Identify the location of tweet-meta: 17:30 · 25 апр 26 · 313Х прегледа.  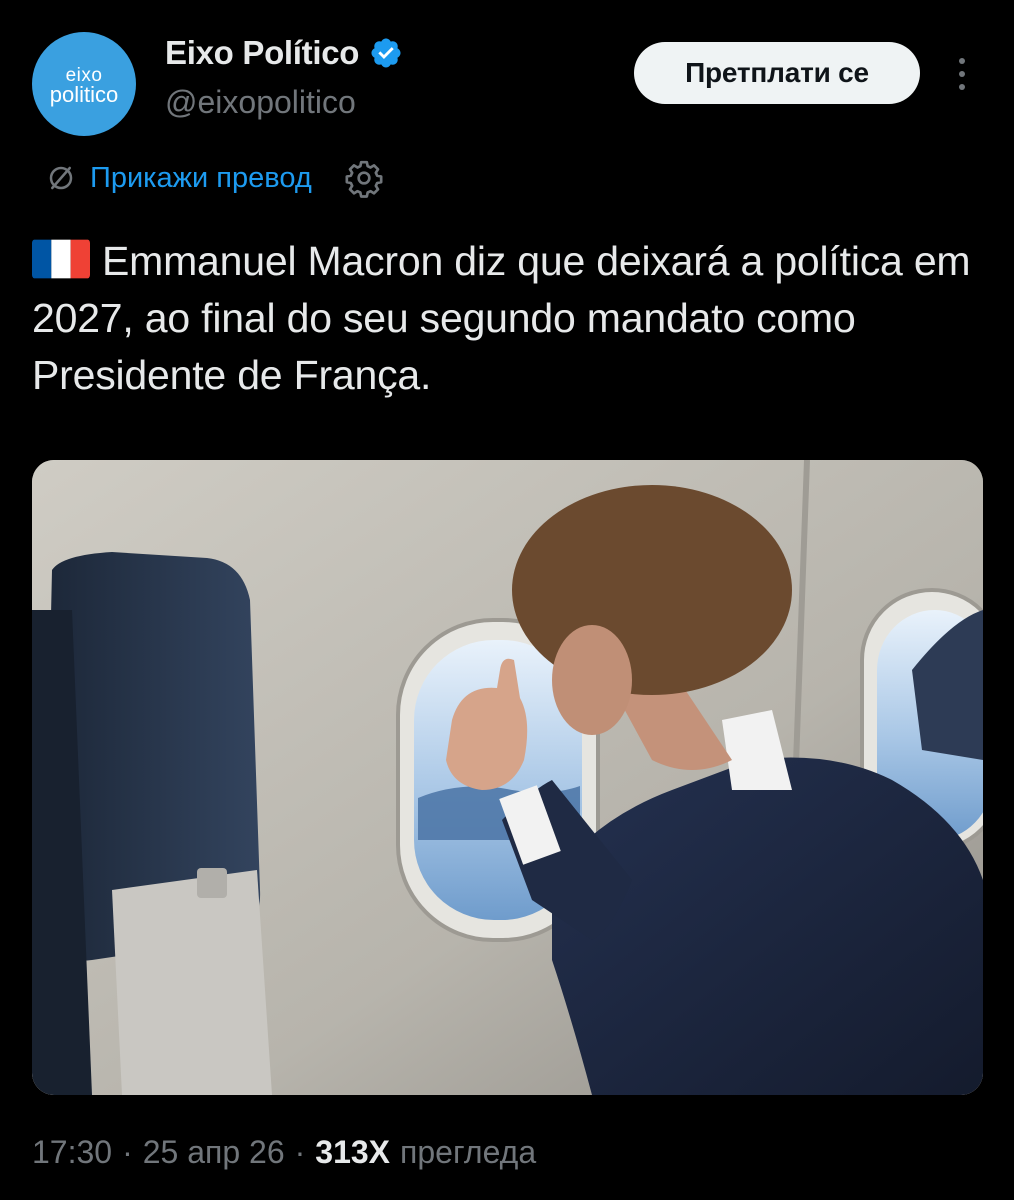
(284, 1152).